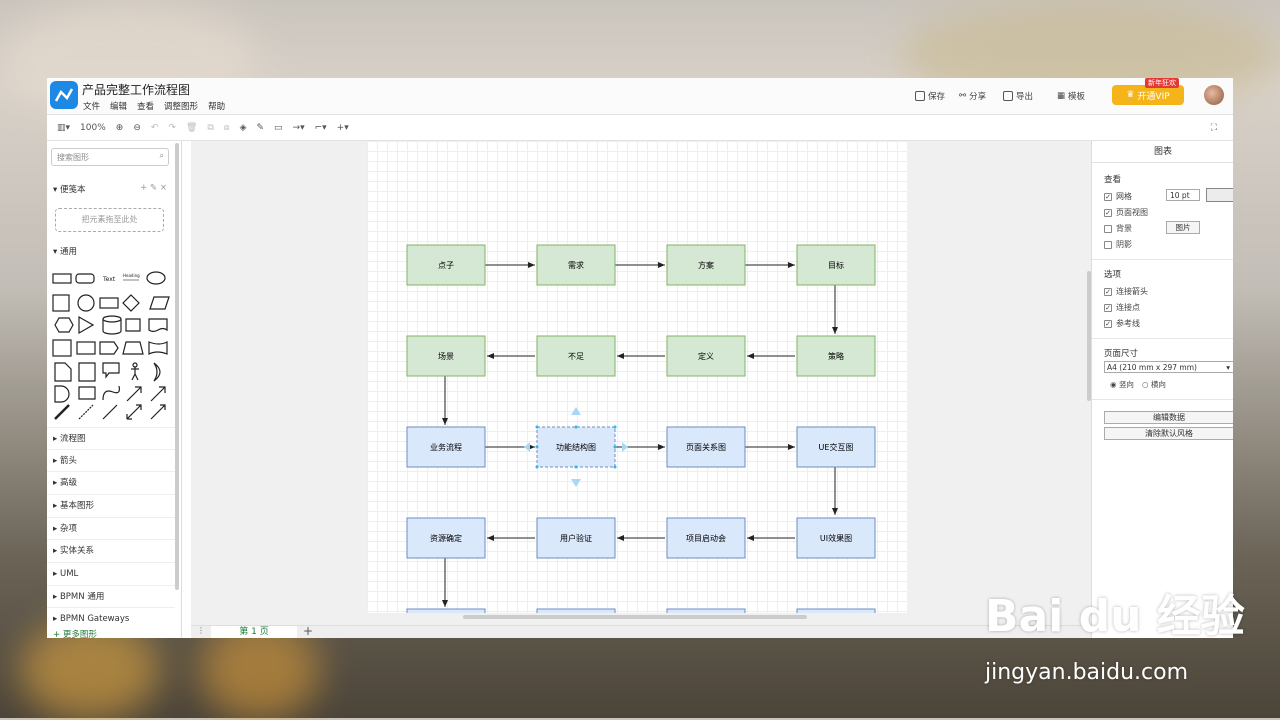 The width and height of the screenshot is (1280, 720). I want to click on svg-text: 不足, so click(576, 356).